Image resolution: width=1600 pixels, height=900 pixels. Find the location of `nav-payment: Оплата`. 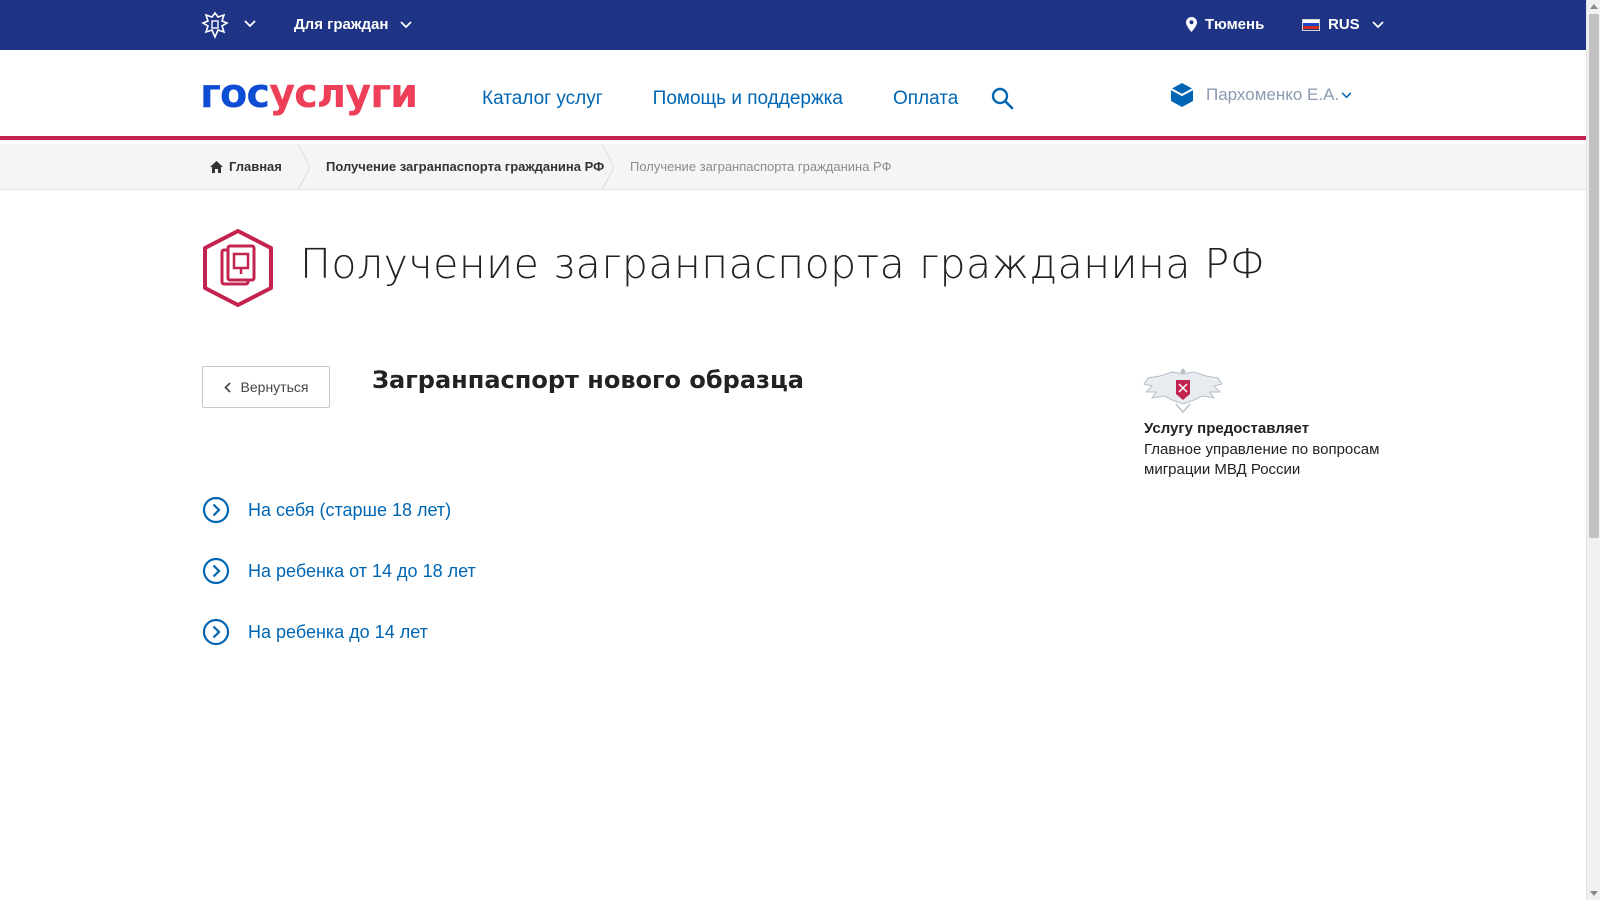

nav-payment: Оплата is located at coordinates (925, 99).